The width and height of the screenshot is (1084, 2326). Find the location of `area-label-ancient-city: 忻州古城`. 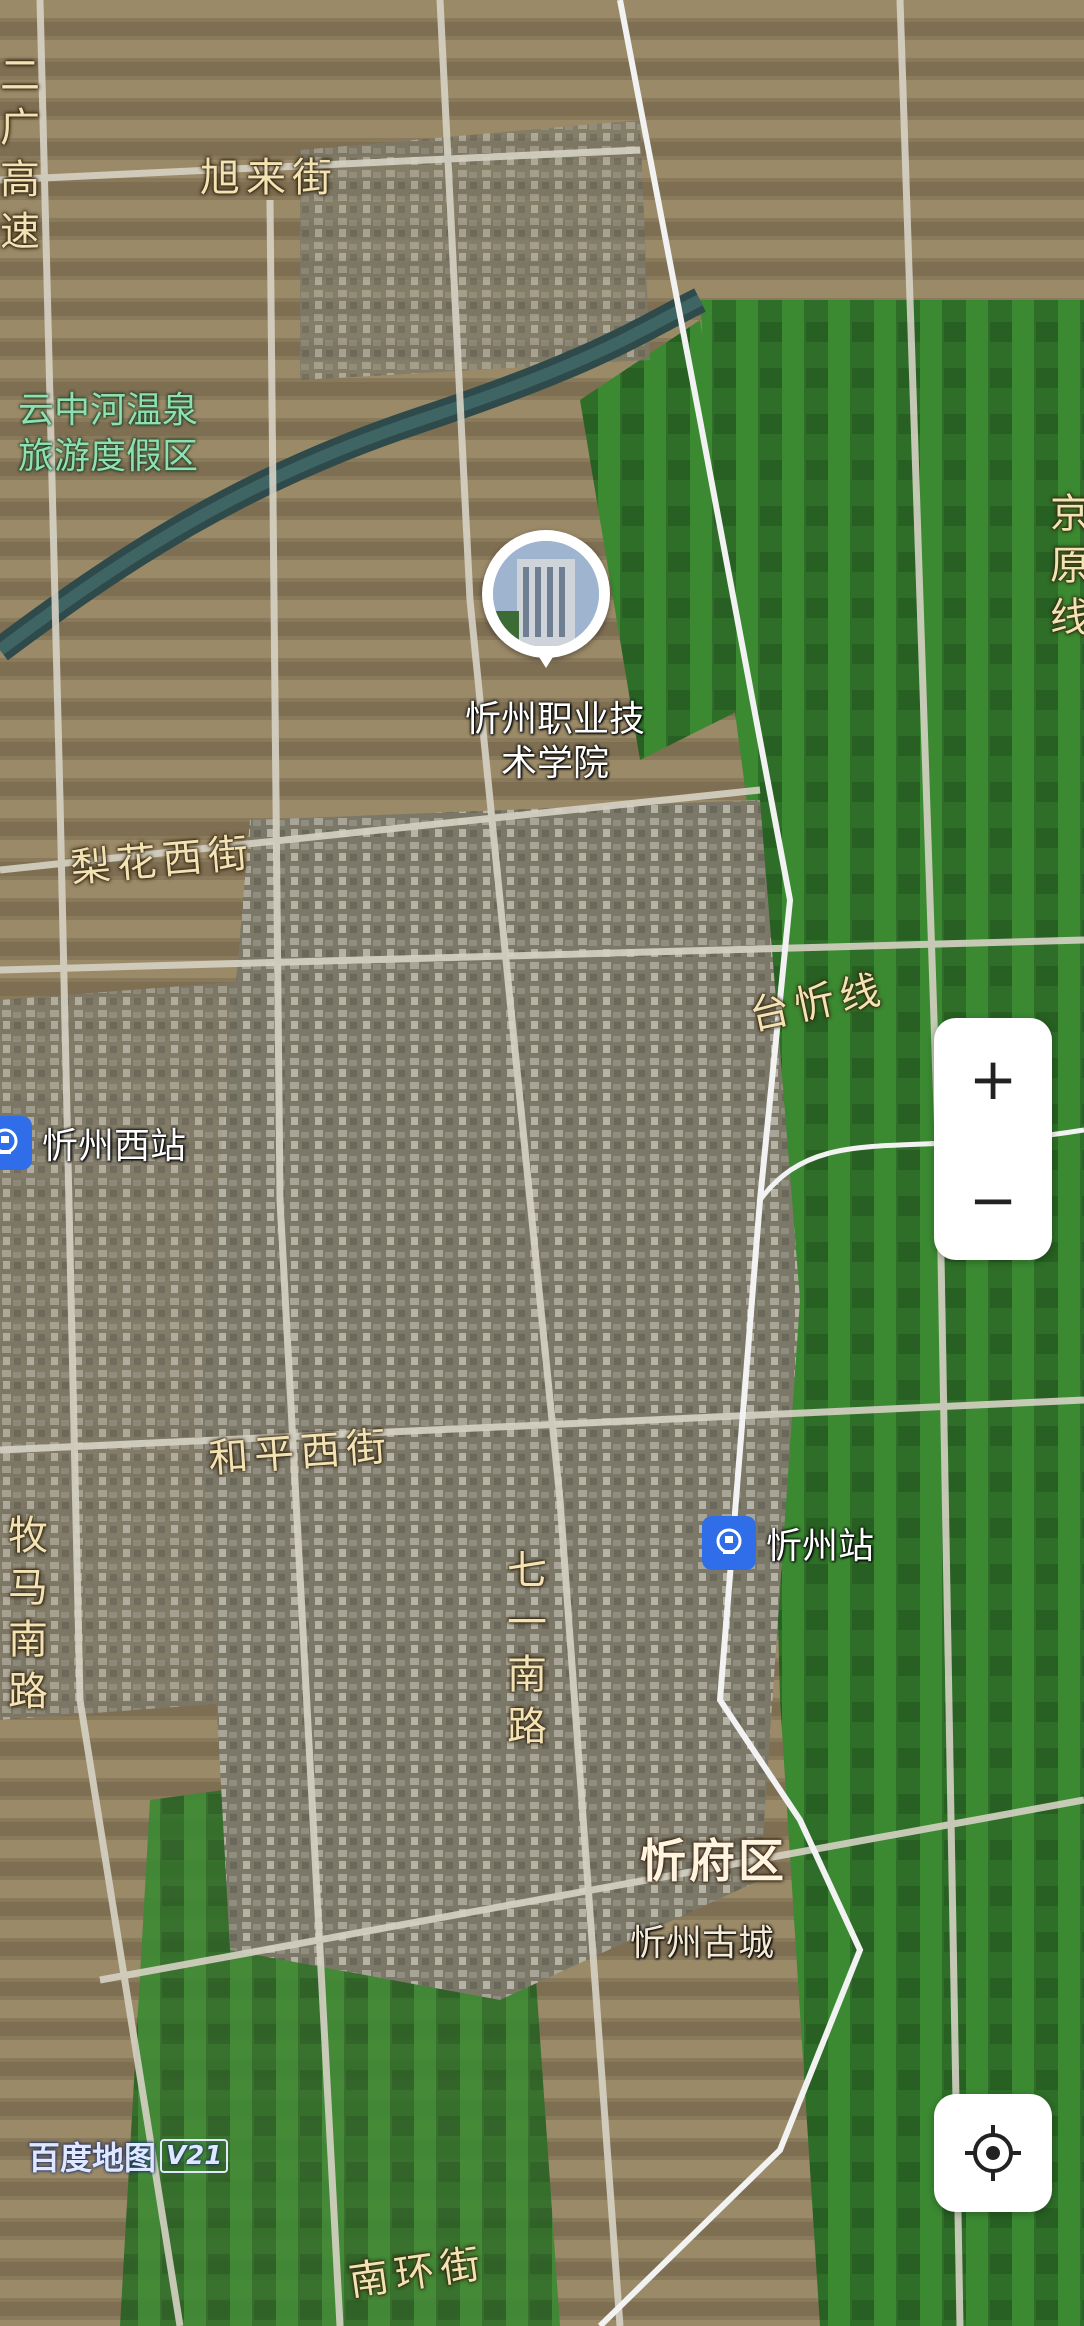

area-label-ancient-city: 忻州古城 is located at coordinates (702, 1943).